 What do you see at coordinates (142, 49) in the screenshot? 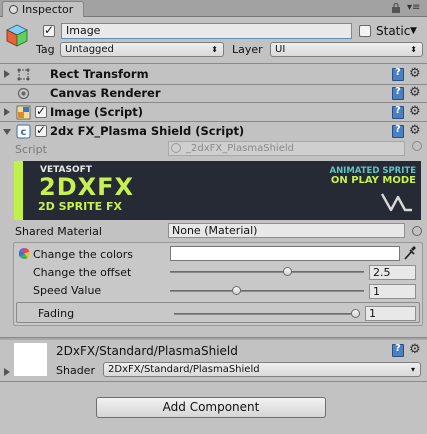
I see `tag-dropdown: Untagged ⬍` at bounding box center [142, 49].